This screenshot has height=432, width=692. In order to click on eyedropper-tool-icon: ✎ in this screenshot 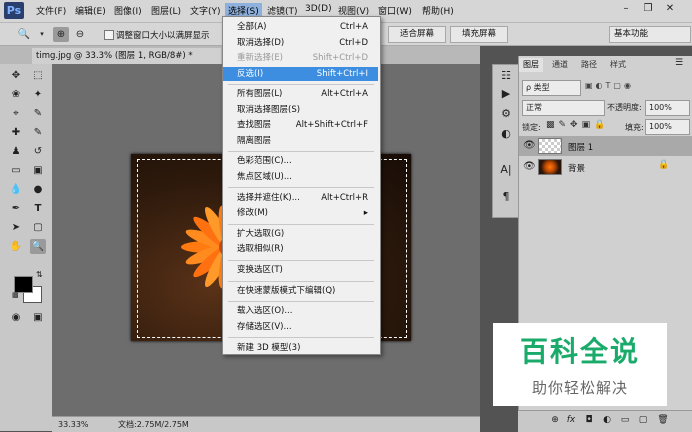, I will do `click(38, 113)`.